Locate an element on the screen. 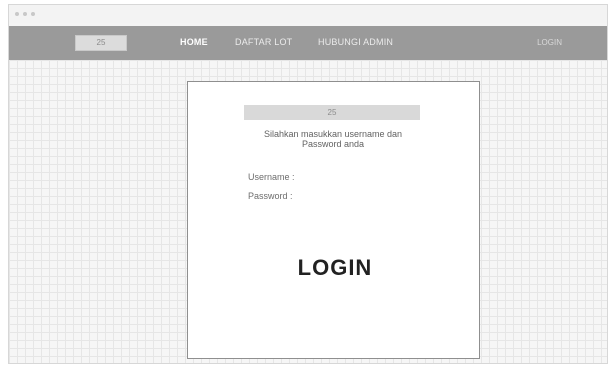  window-titlebar is located at coordinates (308, 14).